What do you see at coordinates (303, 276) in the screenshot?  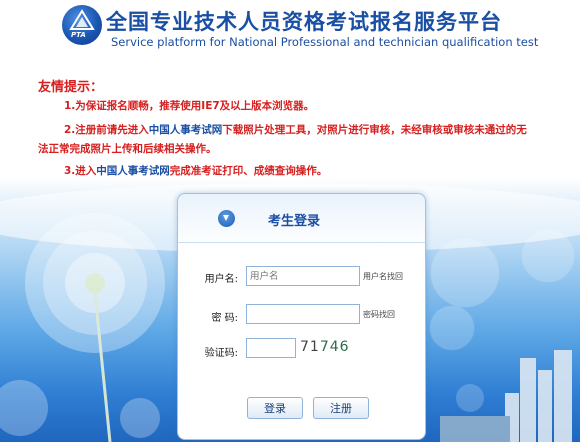 I see `username-input` at bounding box center [303, 276].